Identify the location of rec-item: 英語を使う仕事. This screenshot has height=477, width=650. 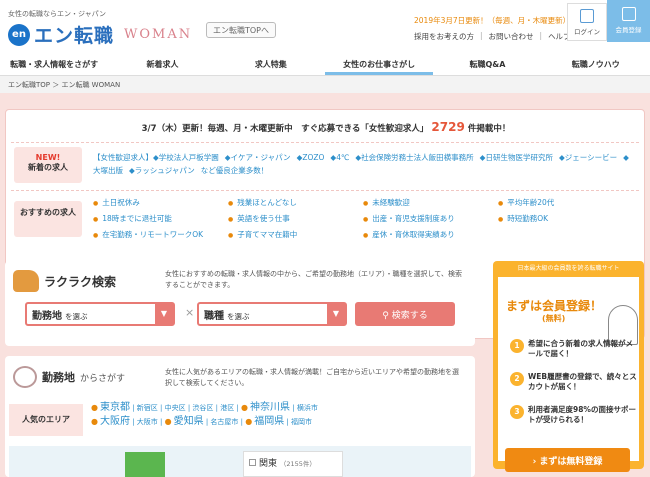
(295, 218).